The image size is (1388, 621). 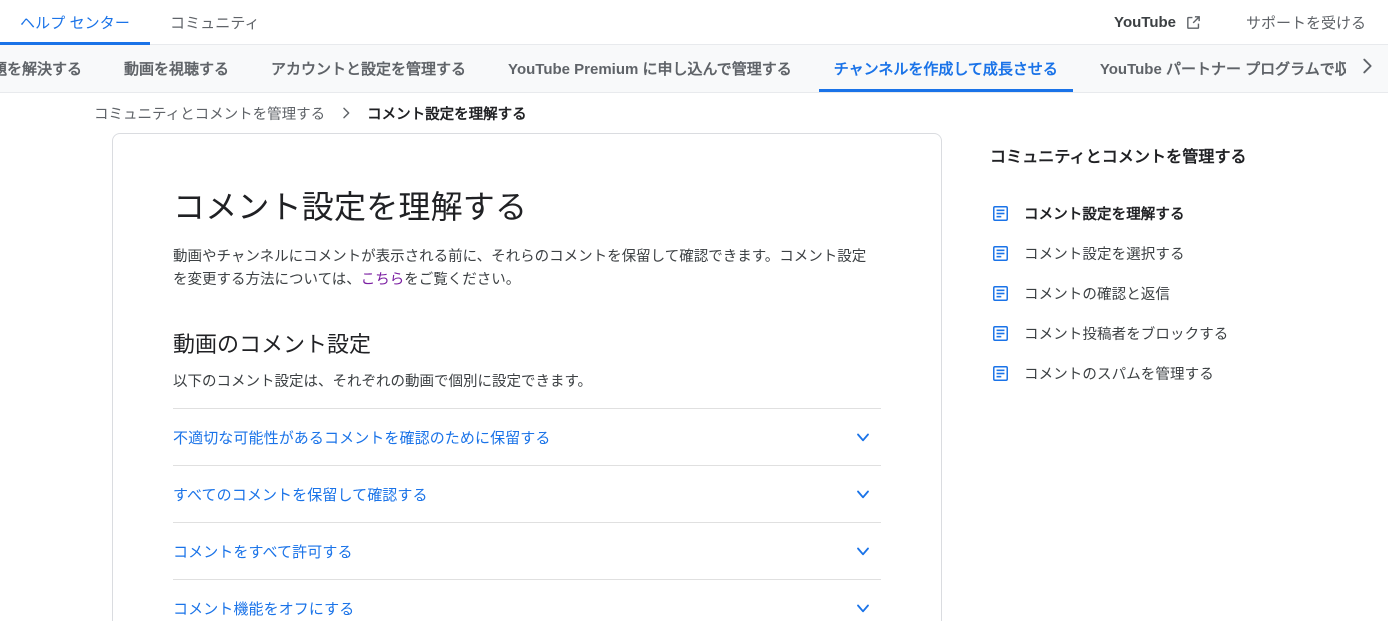 I want to click on category-item-troubleshoot: 問題を解決する, so click(x=51, y=68).